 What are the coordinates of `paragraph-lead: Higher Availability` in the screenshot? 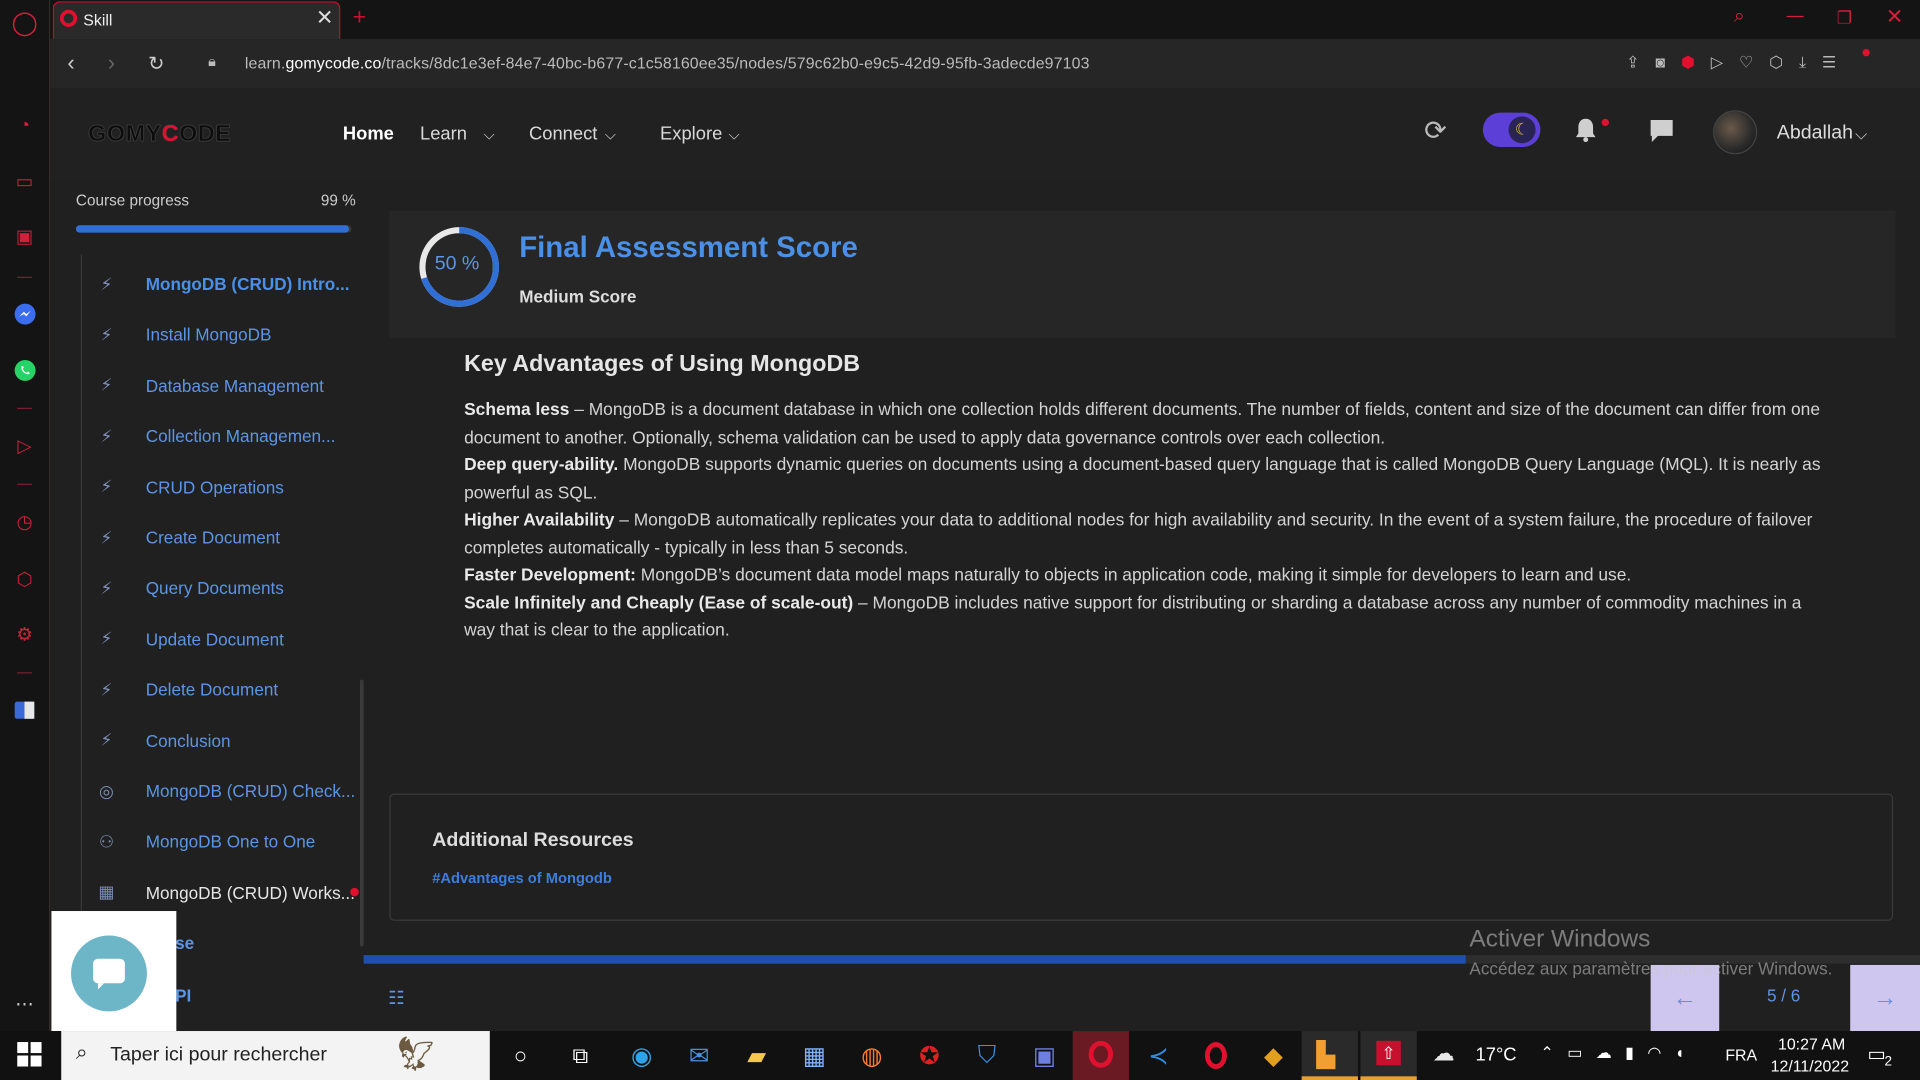 It's located at (539, 520).